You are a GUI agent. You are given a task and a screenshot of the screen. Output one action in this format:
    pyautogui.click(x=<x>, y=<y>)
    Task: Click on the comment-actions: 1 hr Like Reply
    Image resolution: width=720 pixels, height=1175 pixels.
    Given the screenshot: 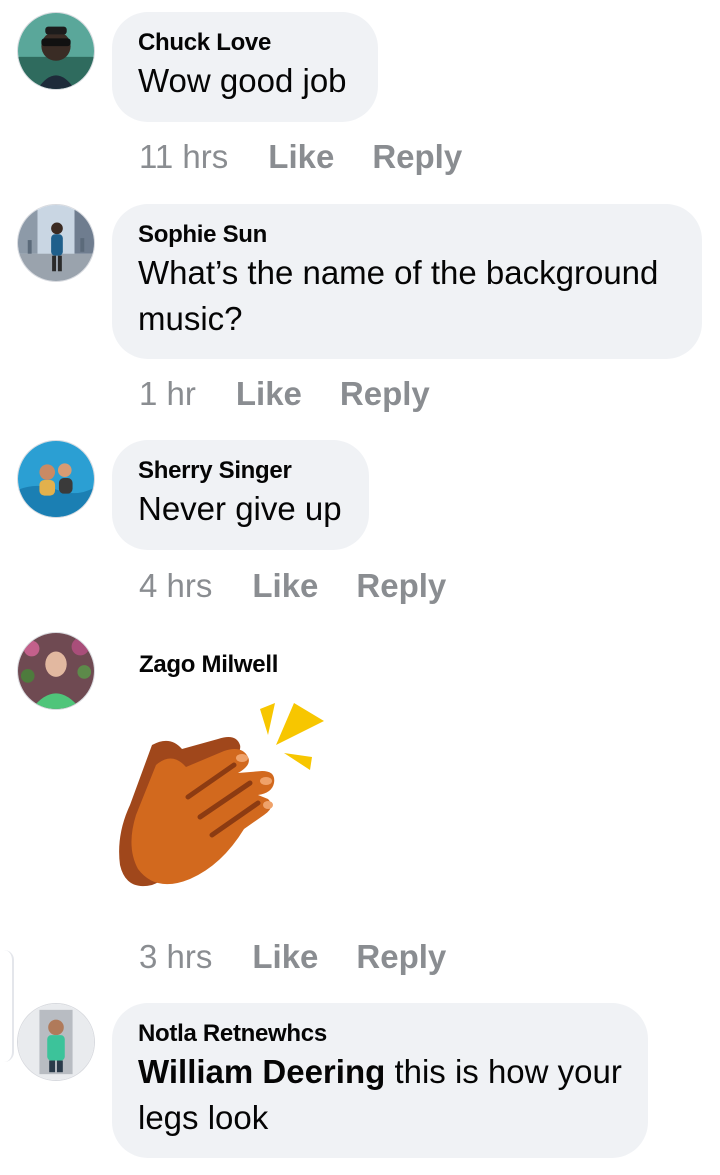 What is the action you would take?
    pyautogui.click(x=284, y=394)
    